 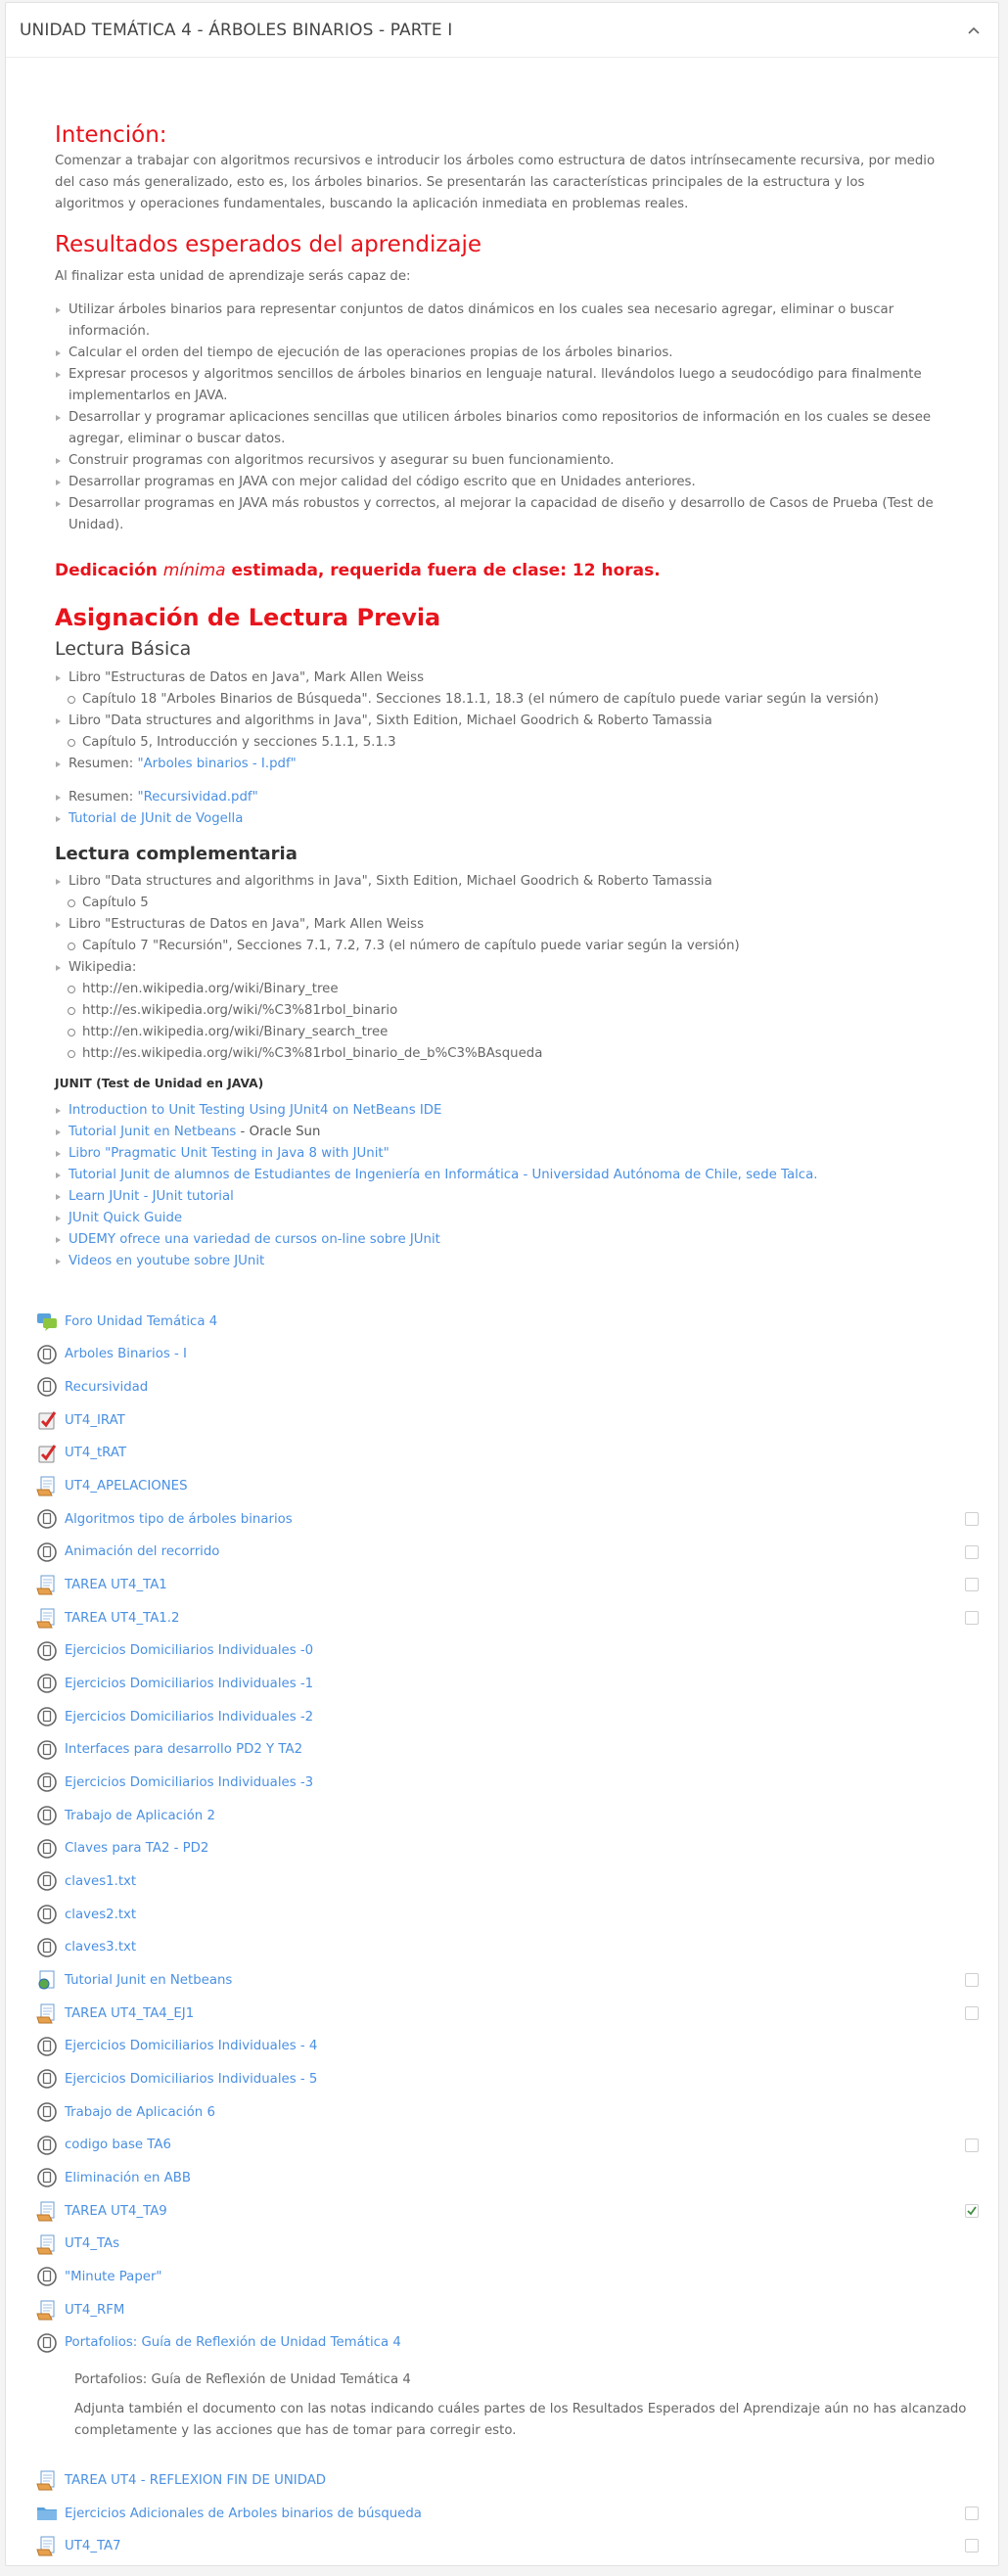 I want to click on activity-link: Tutorial Junit en Netbeans, so click(x=148, y=1981).